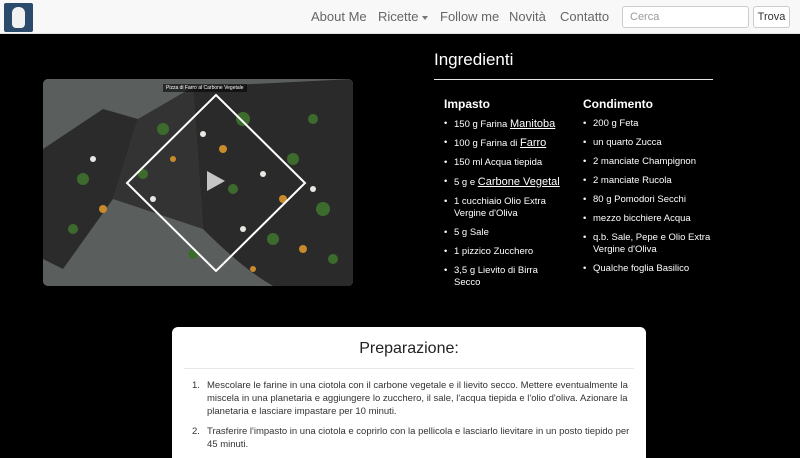 Image resolution: width=800 pixels, height=458 pixels. What do you see at coordinates (648, 124) in the screenshot?
I see `list-item: 200 g Feta` at bounding box center [648, 124].